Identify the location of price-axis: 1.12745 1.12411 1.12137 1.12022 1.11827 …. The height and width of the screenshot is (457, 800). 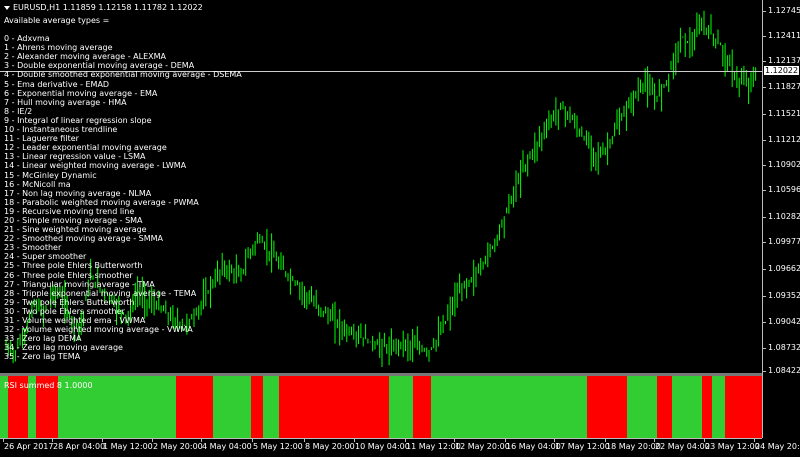
(781, 219).